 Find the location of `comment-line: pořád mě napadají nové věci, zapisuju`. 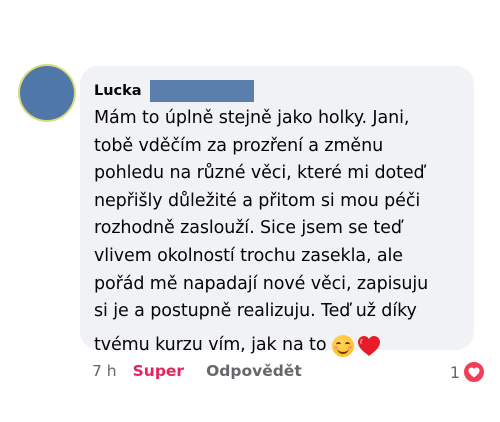

comment-line: pořád mě napadají nové věci, zapisuju is located at coordinates (261, 283).